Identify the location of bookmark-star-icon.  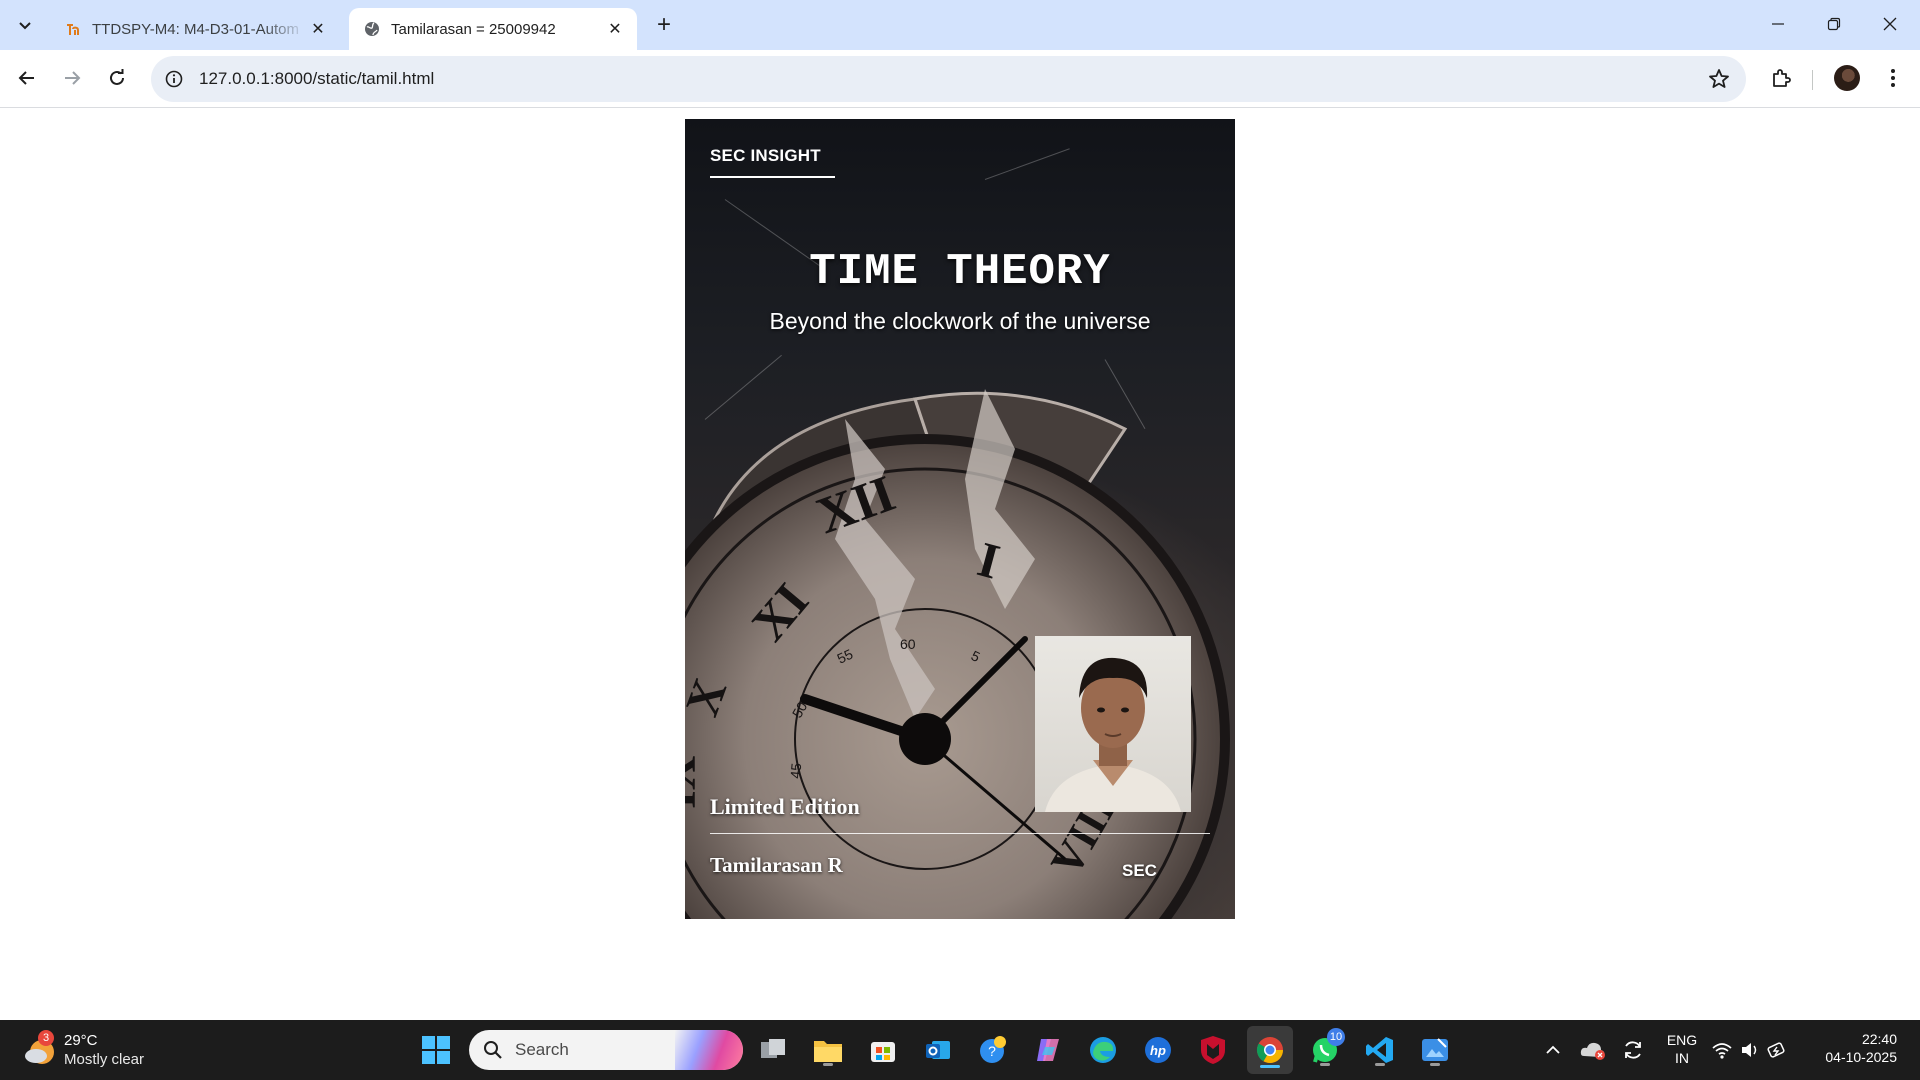
(1719, 79).